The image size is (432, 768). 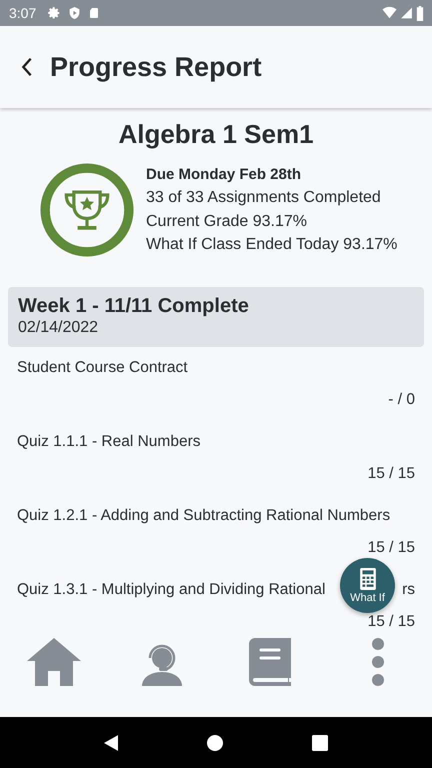 What do you see at coordinates (270, 662) in the screenshot?
I see `book-icon` at bounding box center [270, 662].